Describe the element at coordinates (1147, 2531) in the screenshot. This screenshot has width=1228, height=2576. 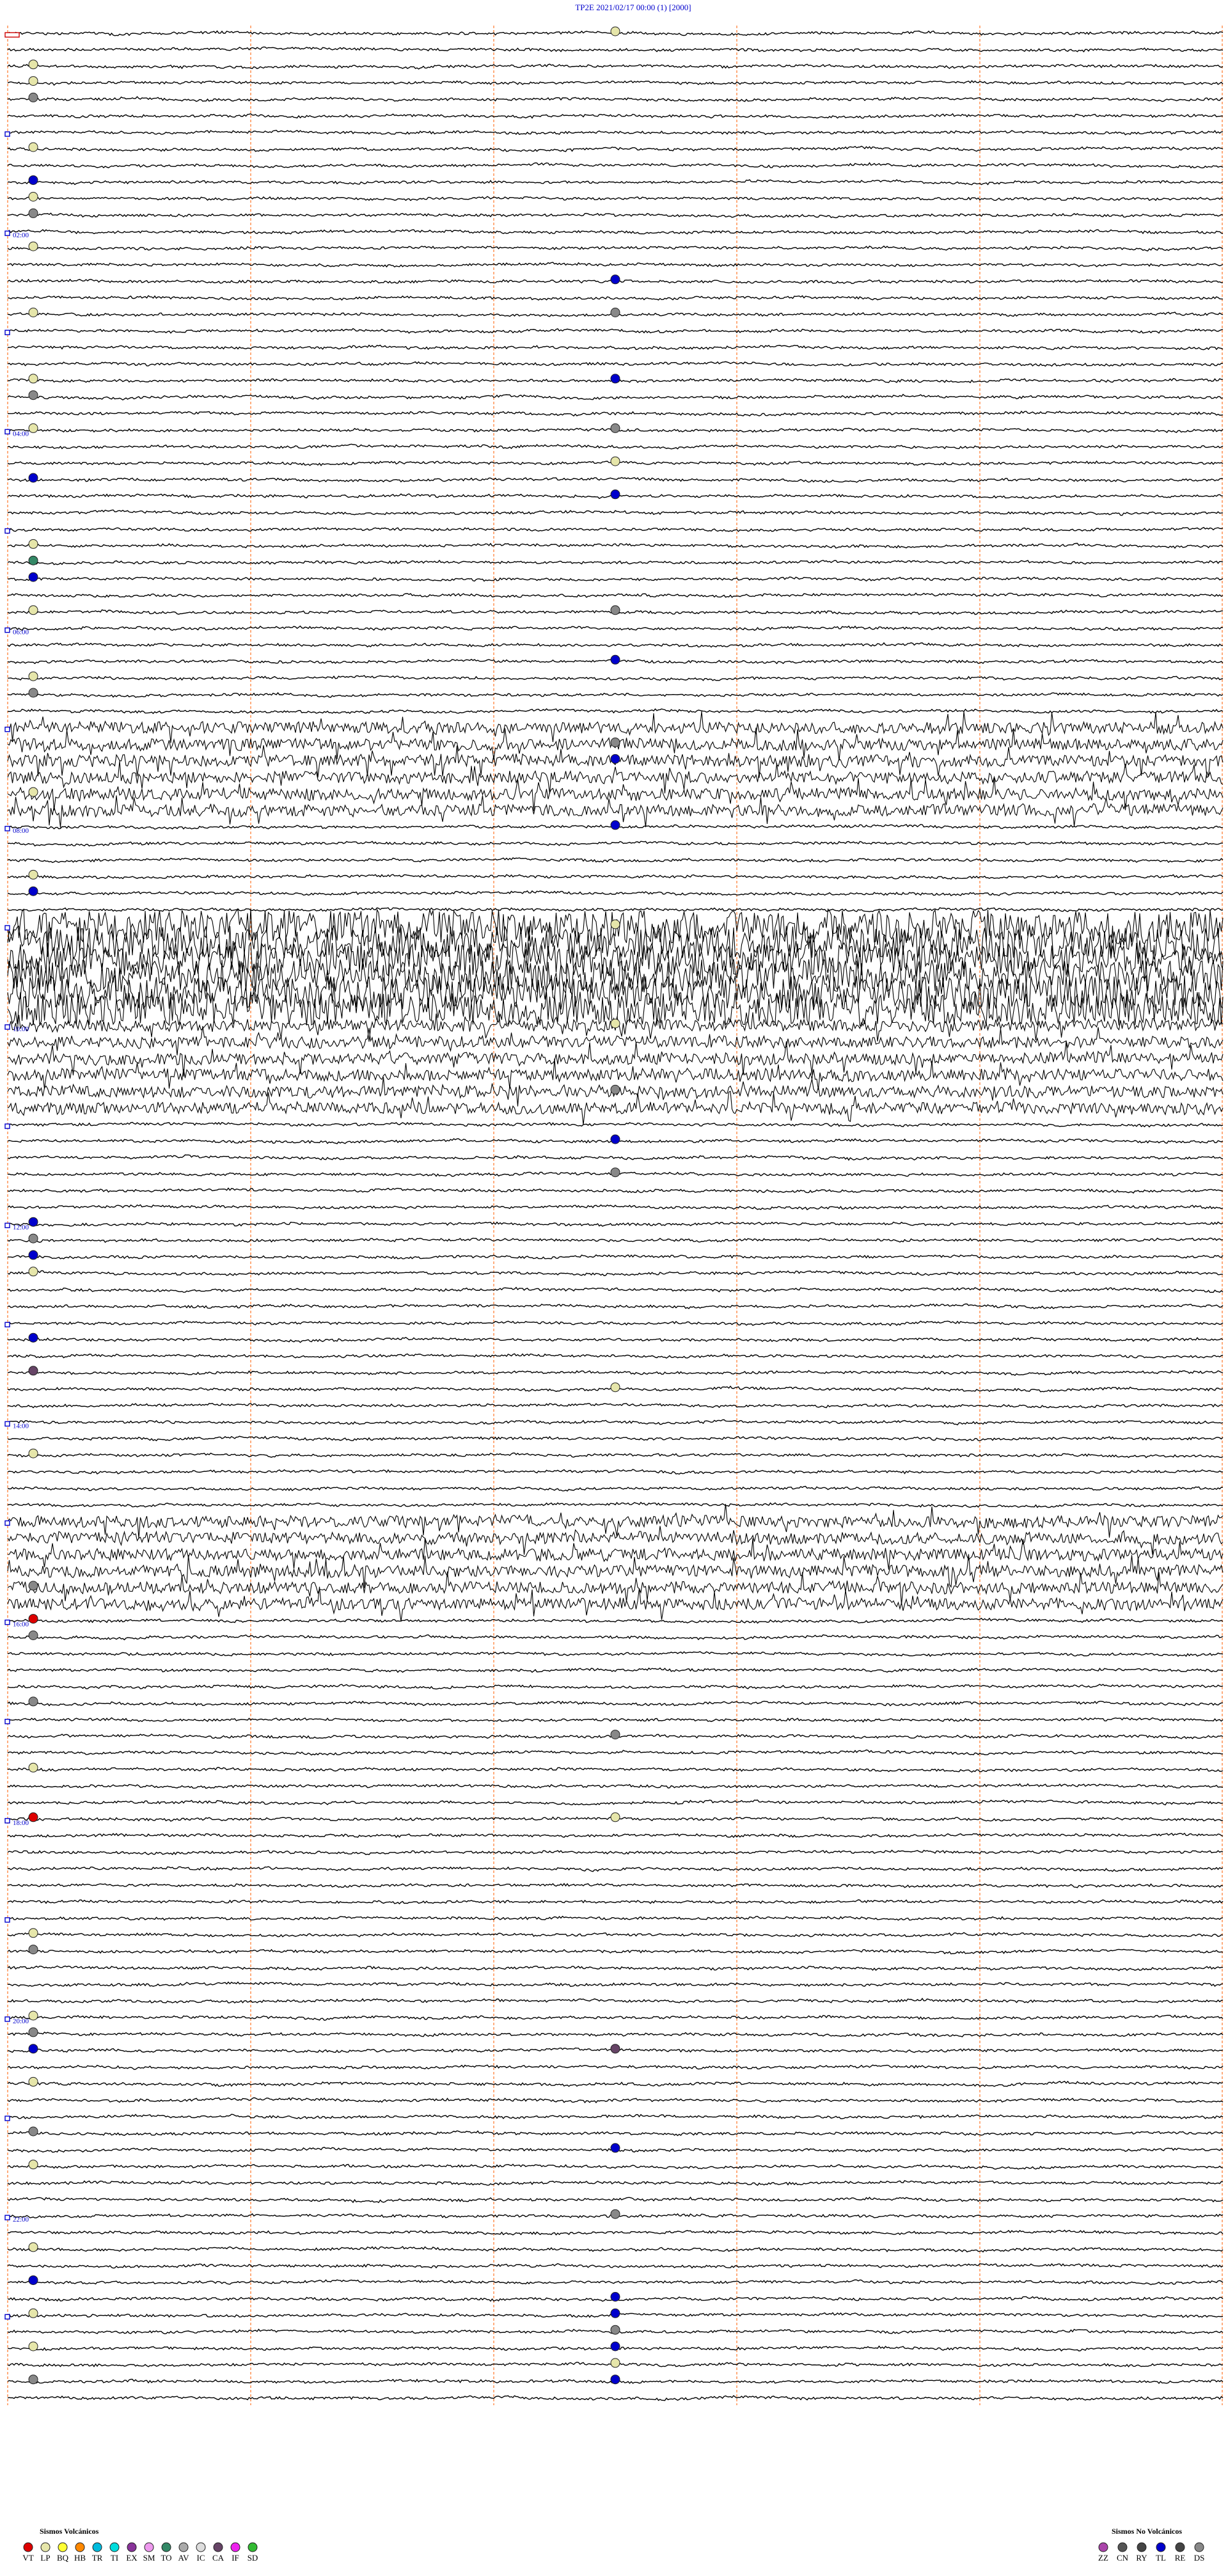
I see `legend-non-volcanic-title: Sismos No Volcánicos` at that location.